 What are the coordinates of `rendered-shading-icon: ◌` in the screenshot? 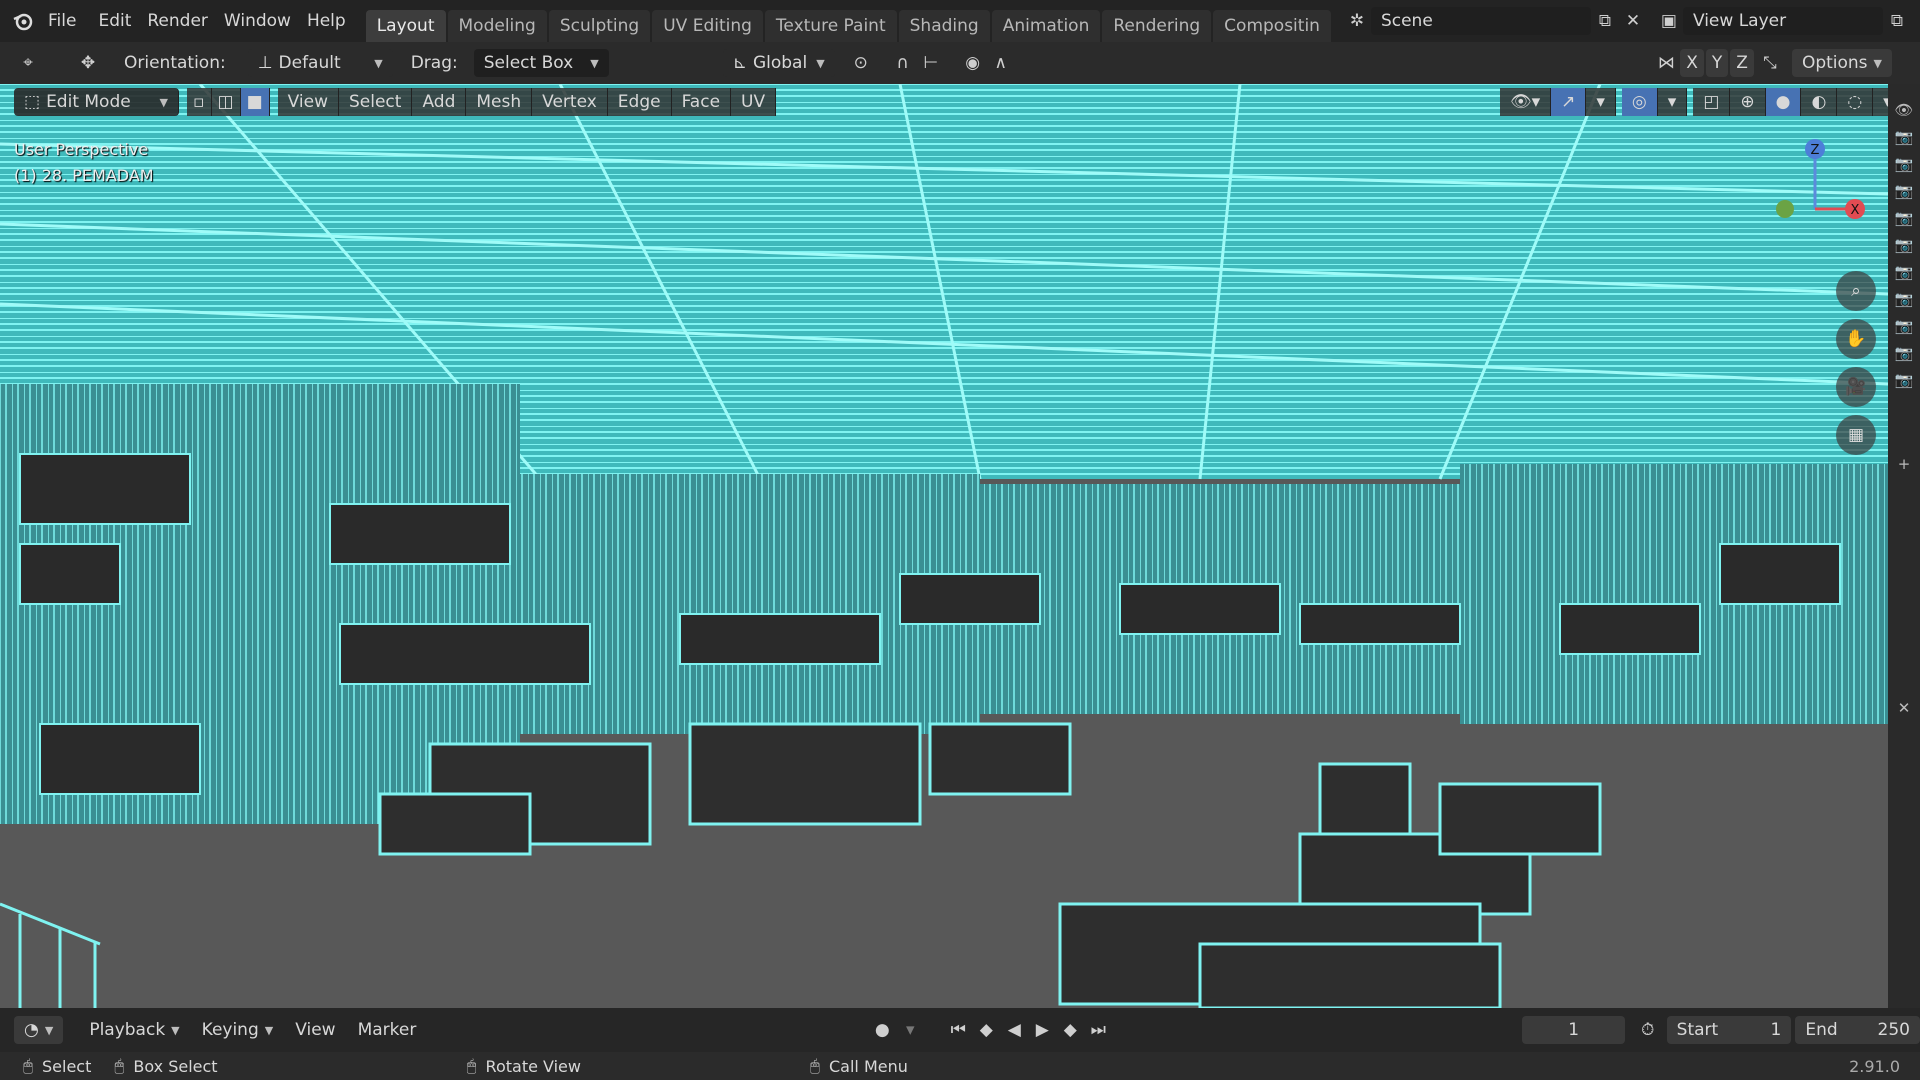 It's located at (1855, 102).